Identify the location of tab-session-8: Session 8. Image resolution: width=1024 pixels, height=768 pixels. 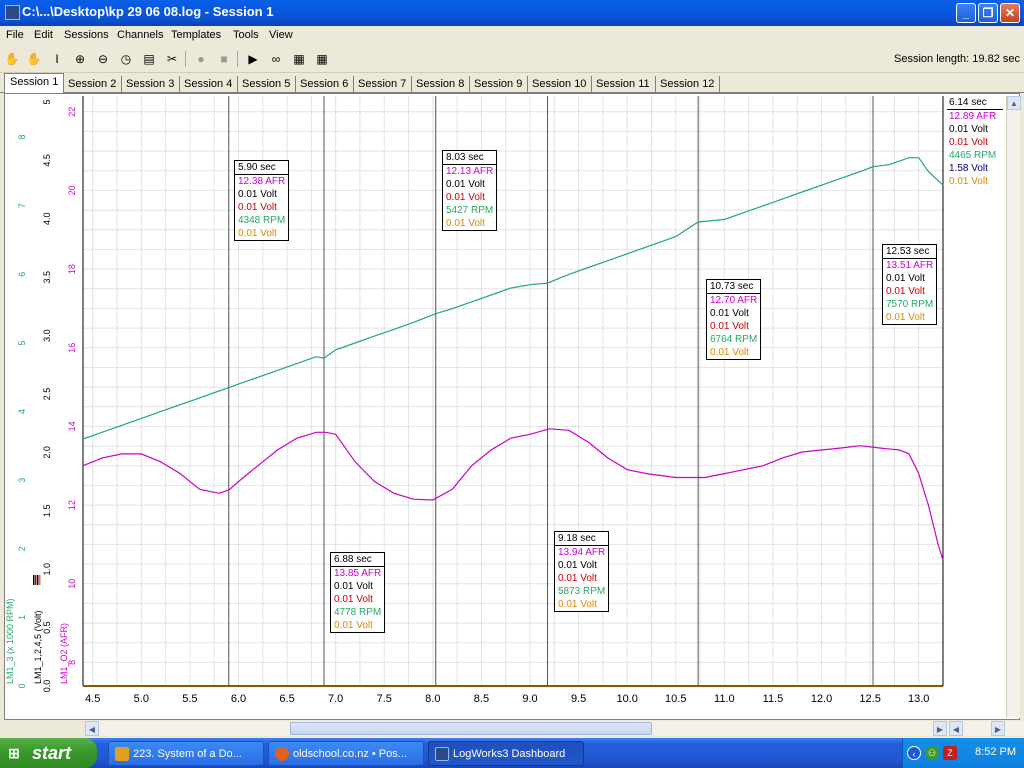
(441, 84).